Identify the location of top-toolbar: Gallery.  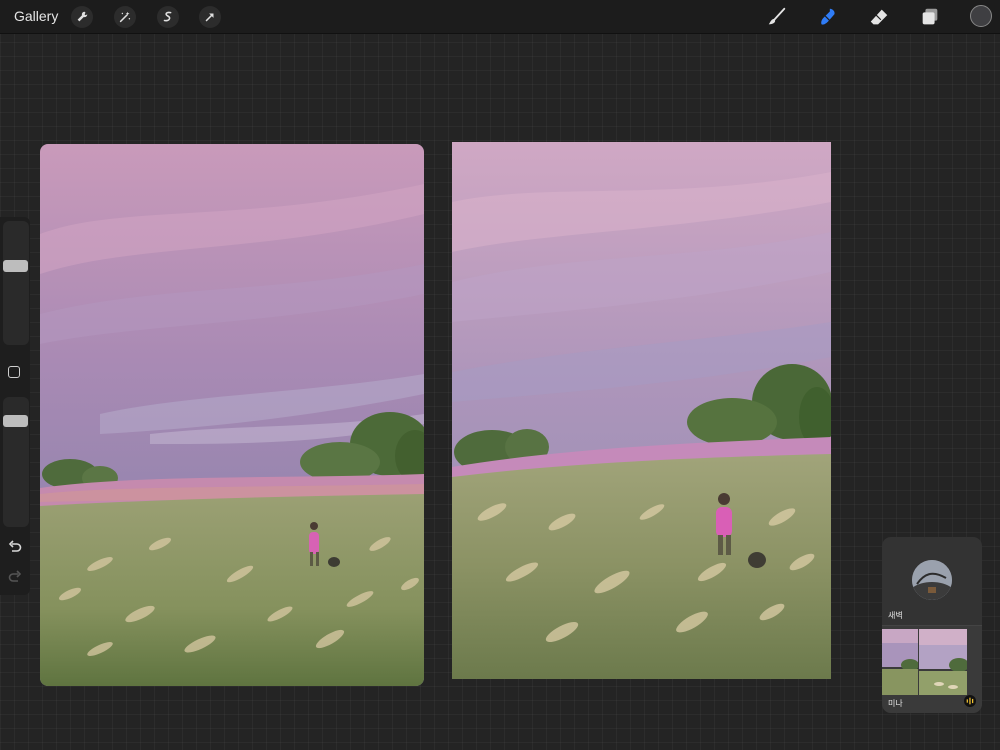
(500, 17).